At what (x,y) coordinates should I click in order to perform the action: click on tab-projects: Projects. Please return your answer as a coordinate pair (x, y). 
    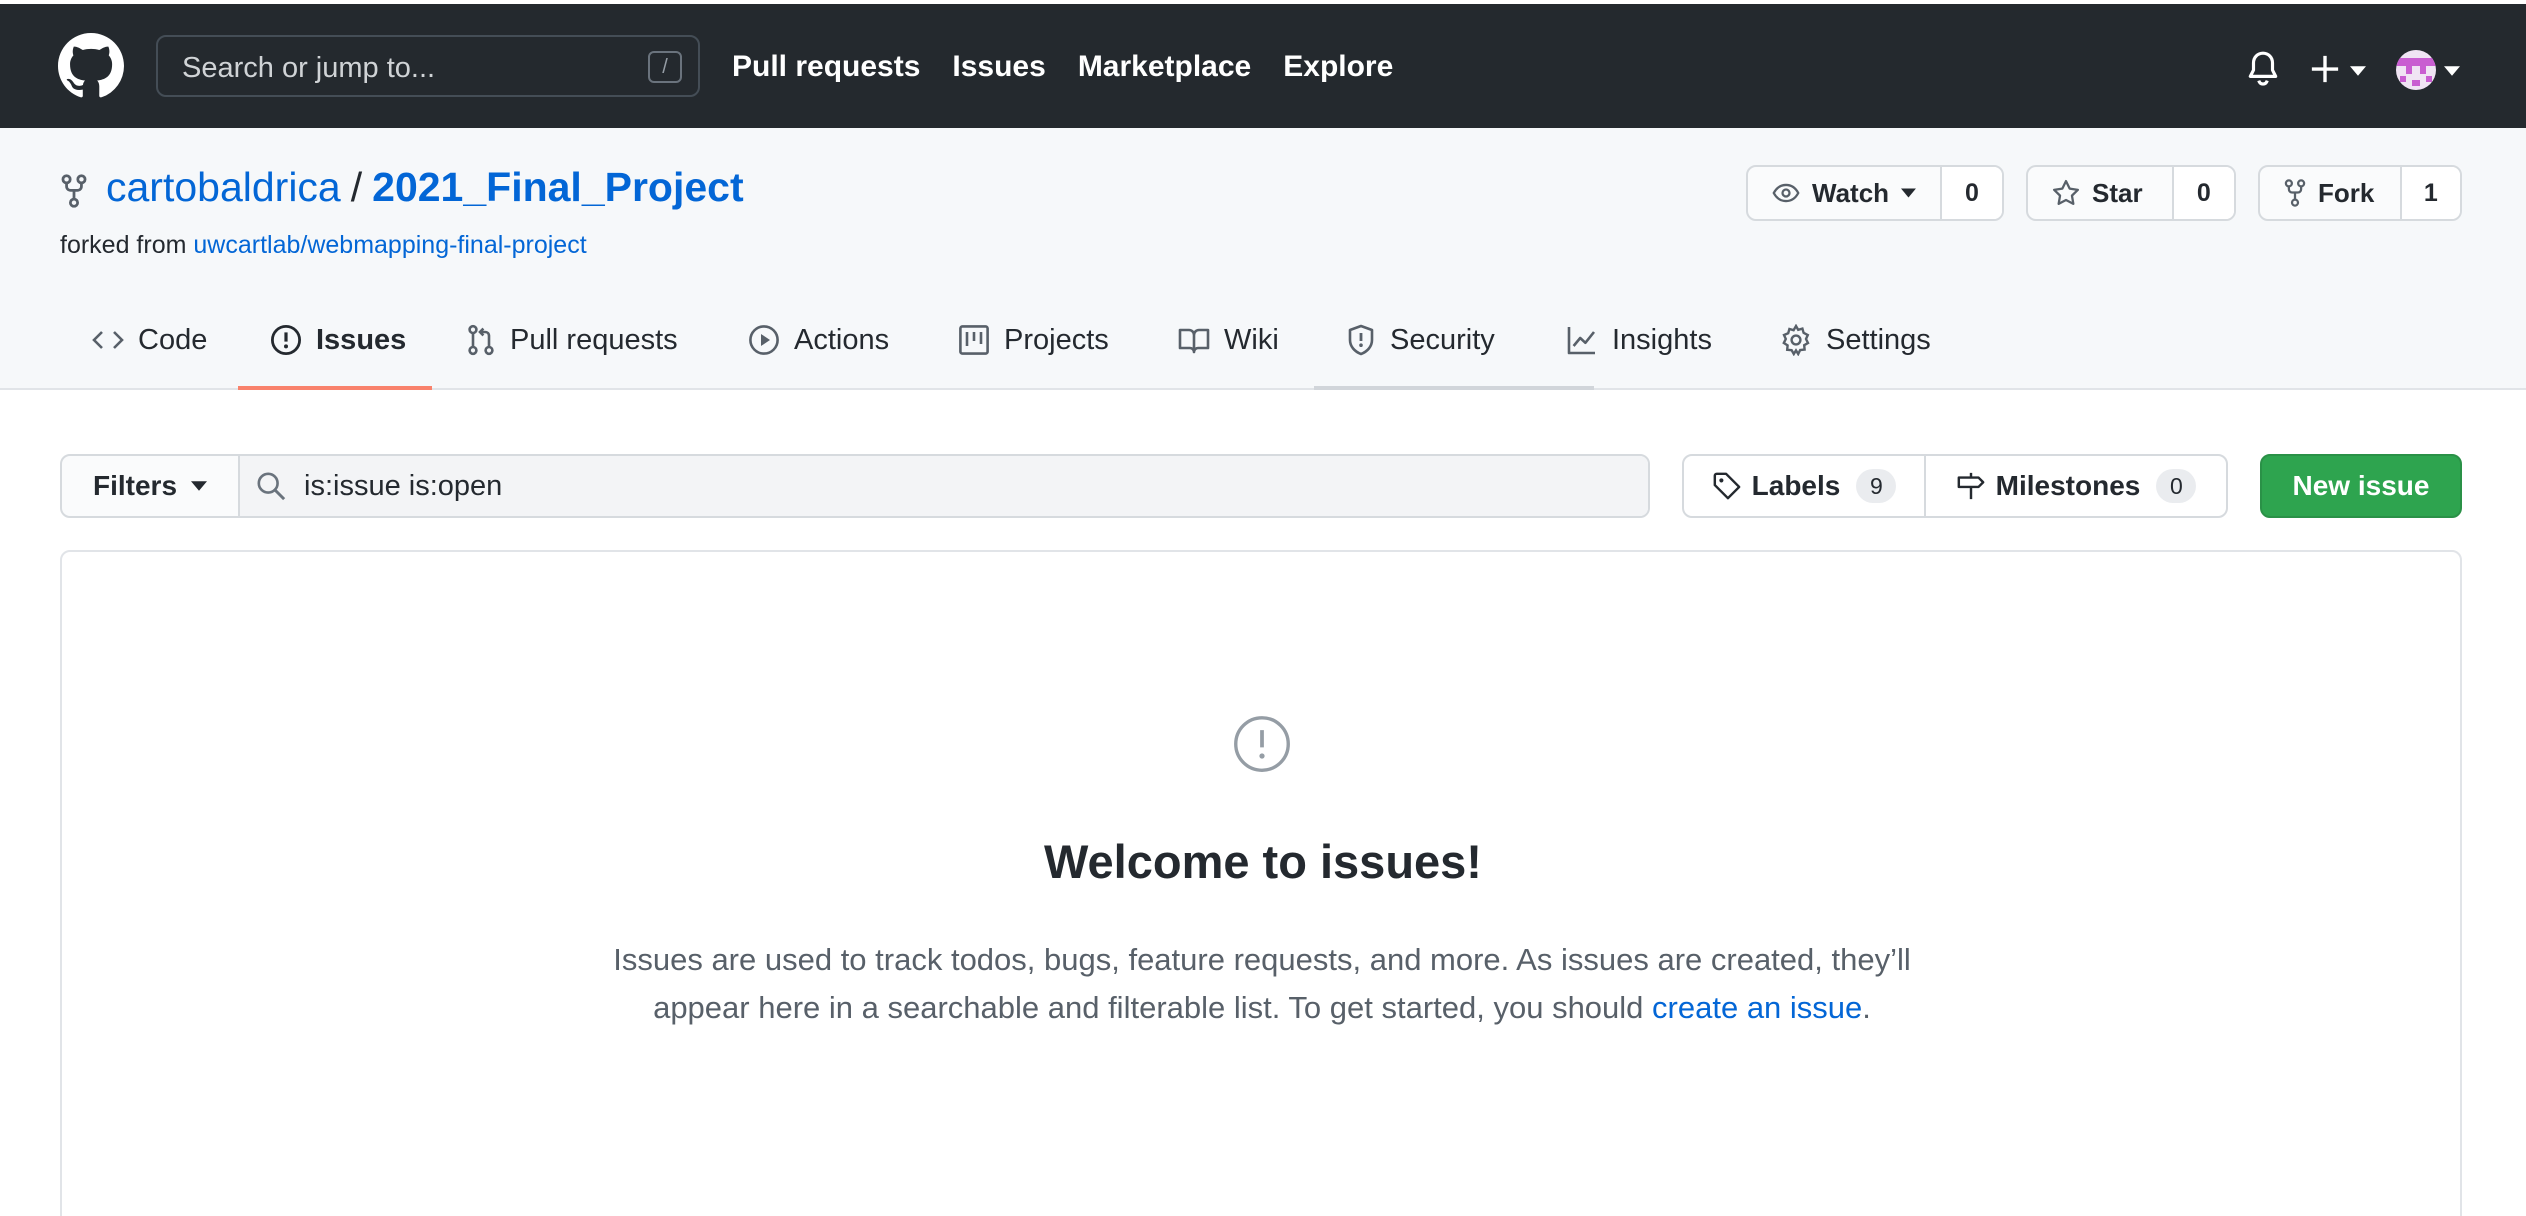
    Looking at the image, I should click on (1033, 344).